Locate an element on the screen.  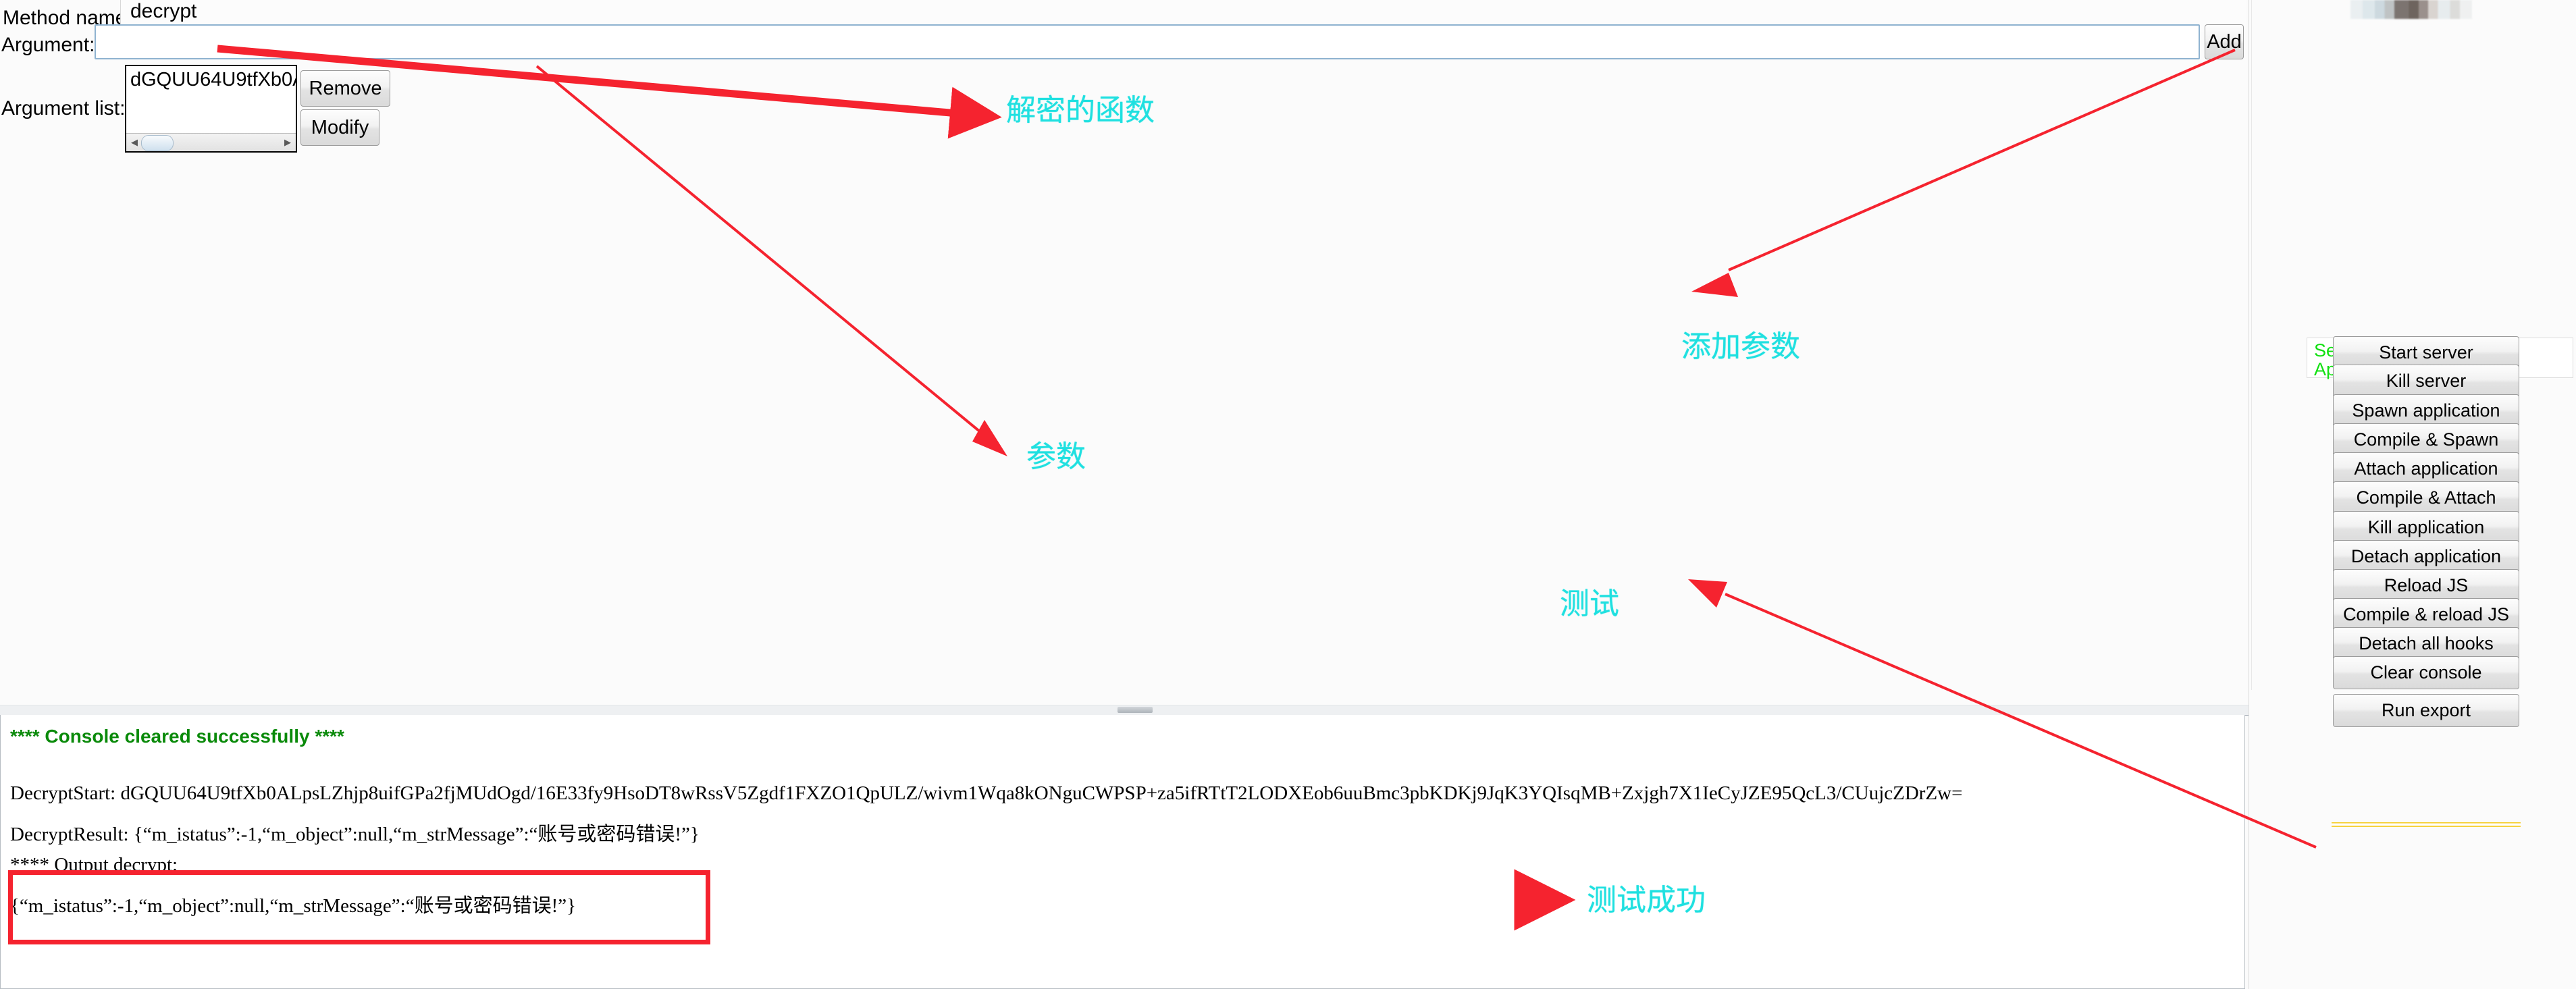
rail-button-compile-spawn: Compile & Spawn is located at coordinates (2426, 439).